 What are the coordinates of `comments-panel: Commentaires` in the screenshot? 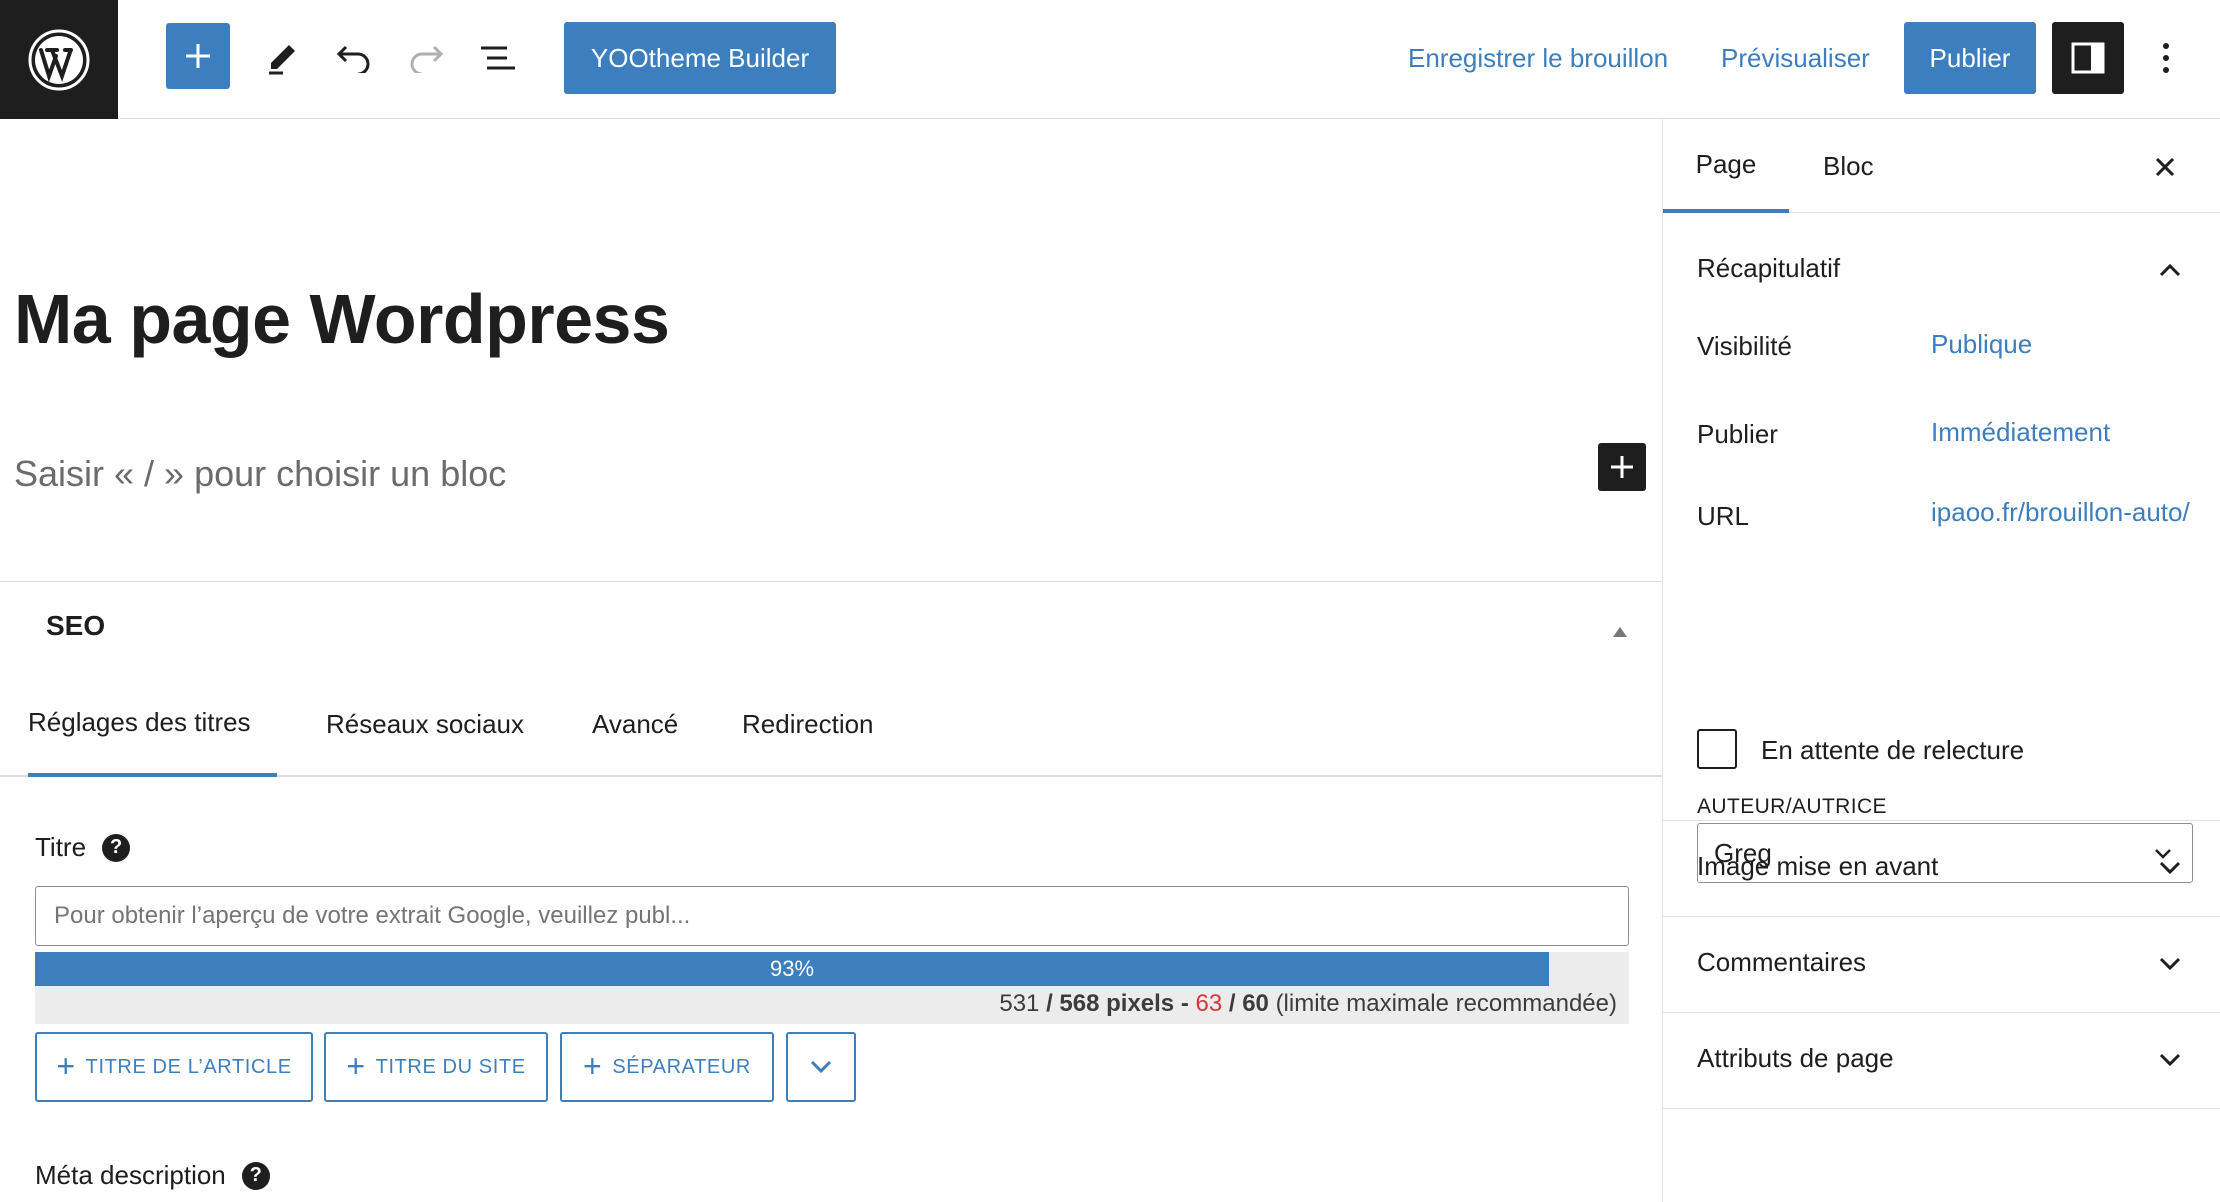 It's located at (1941, 965).